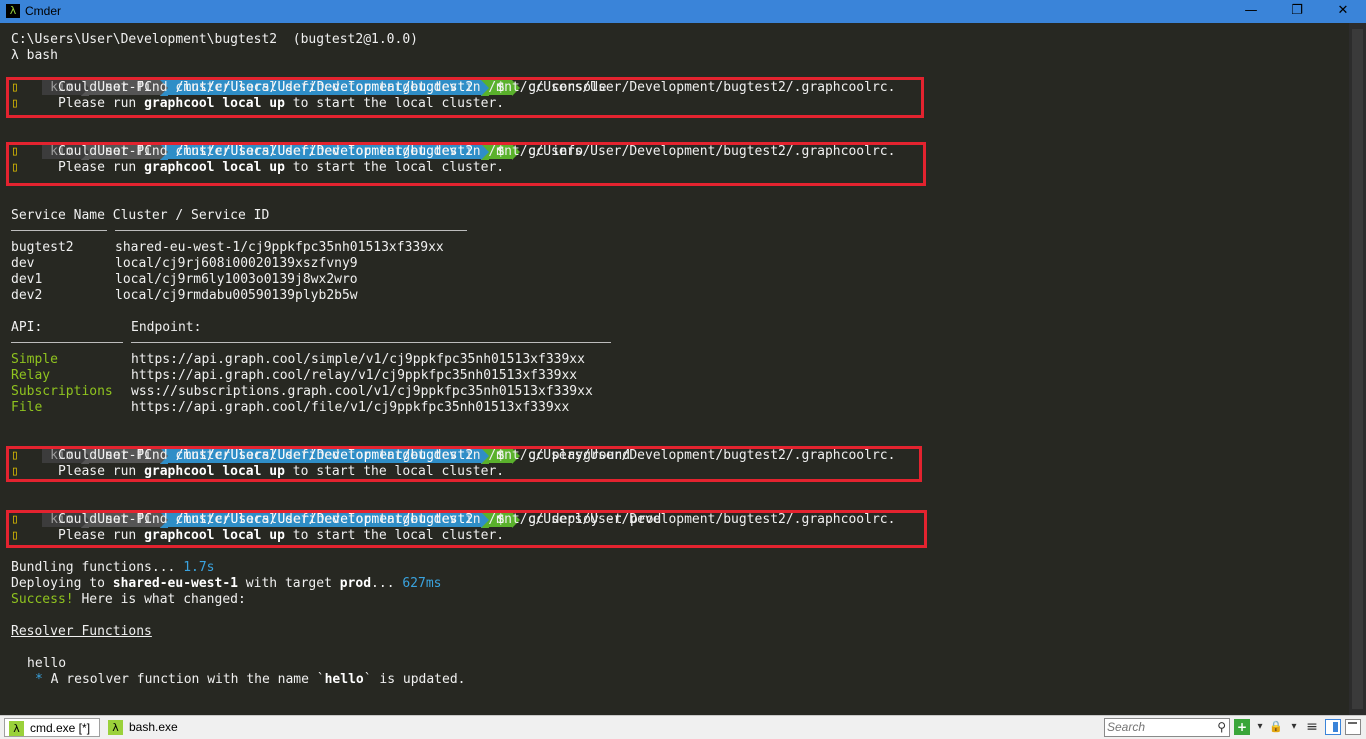 The height and width of the screenshot is (739, 1366). I want to click on vertical-scrollbar, so click(1357, 369).